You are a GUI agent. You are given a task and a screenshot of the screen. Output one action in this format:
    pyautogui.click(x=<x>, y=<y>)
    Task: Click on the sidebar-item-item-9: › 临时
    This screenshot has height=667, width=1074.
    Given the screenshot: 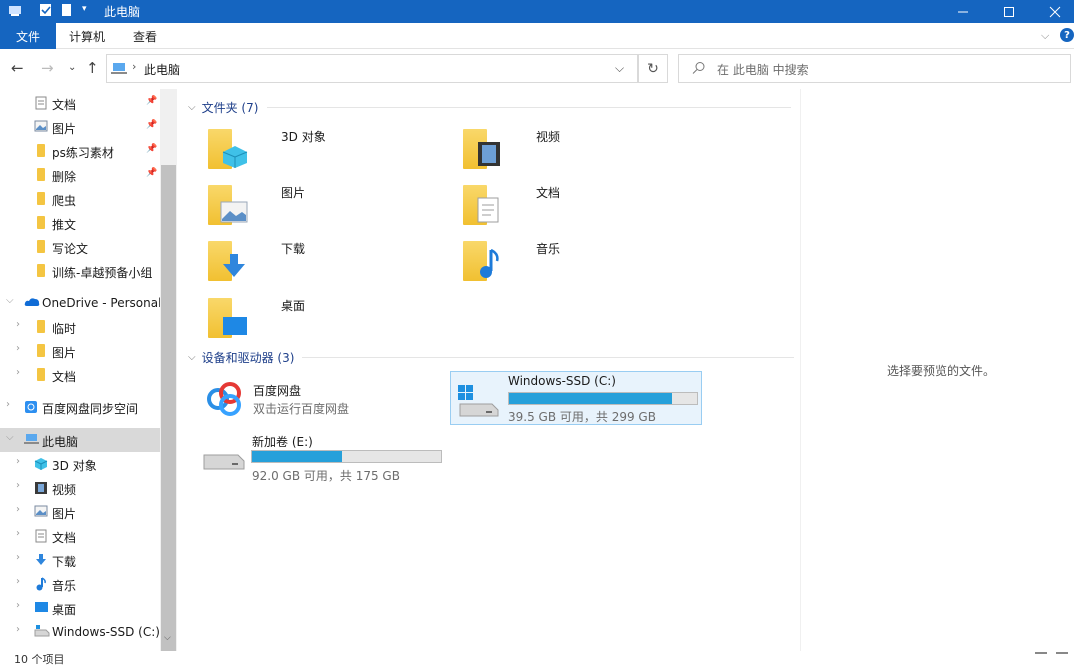 What is the action you would take?
    pyautogui.click(x=80, y=327)
    